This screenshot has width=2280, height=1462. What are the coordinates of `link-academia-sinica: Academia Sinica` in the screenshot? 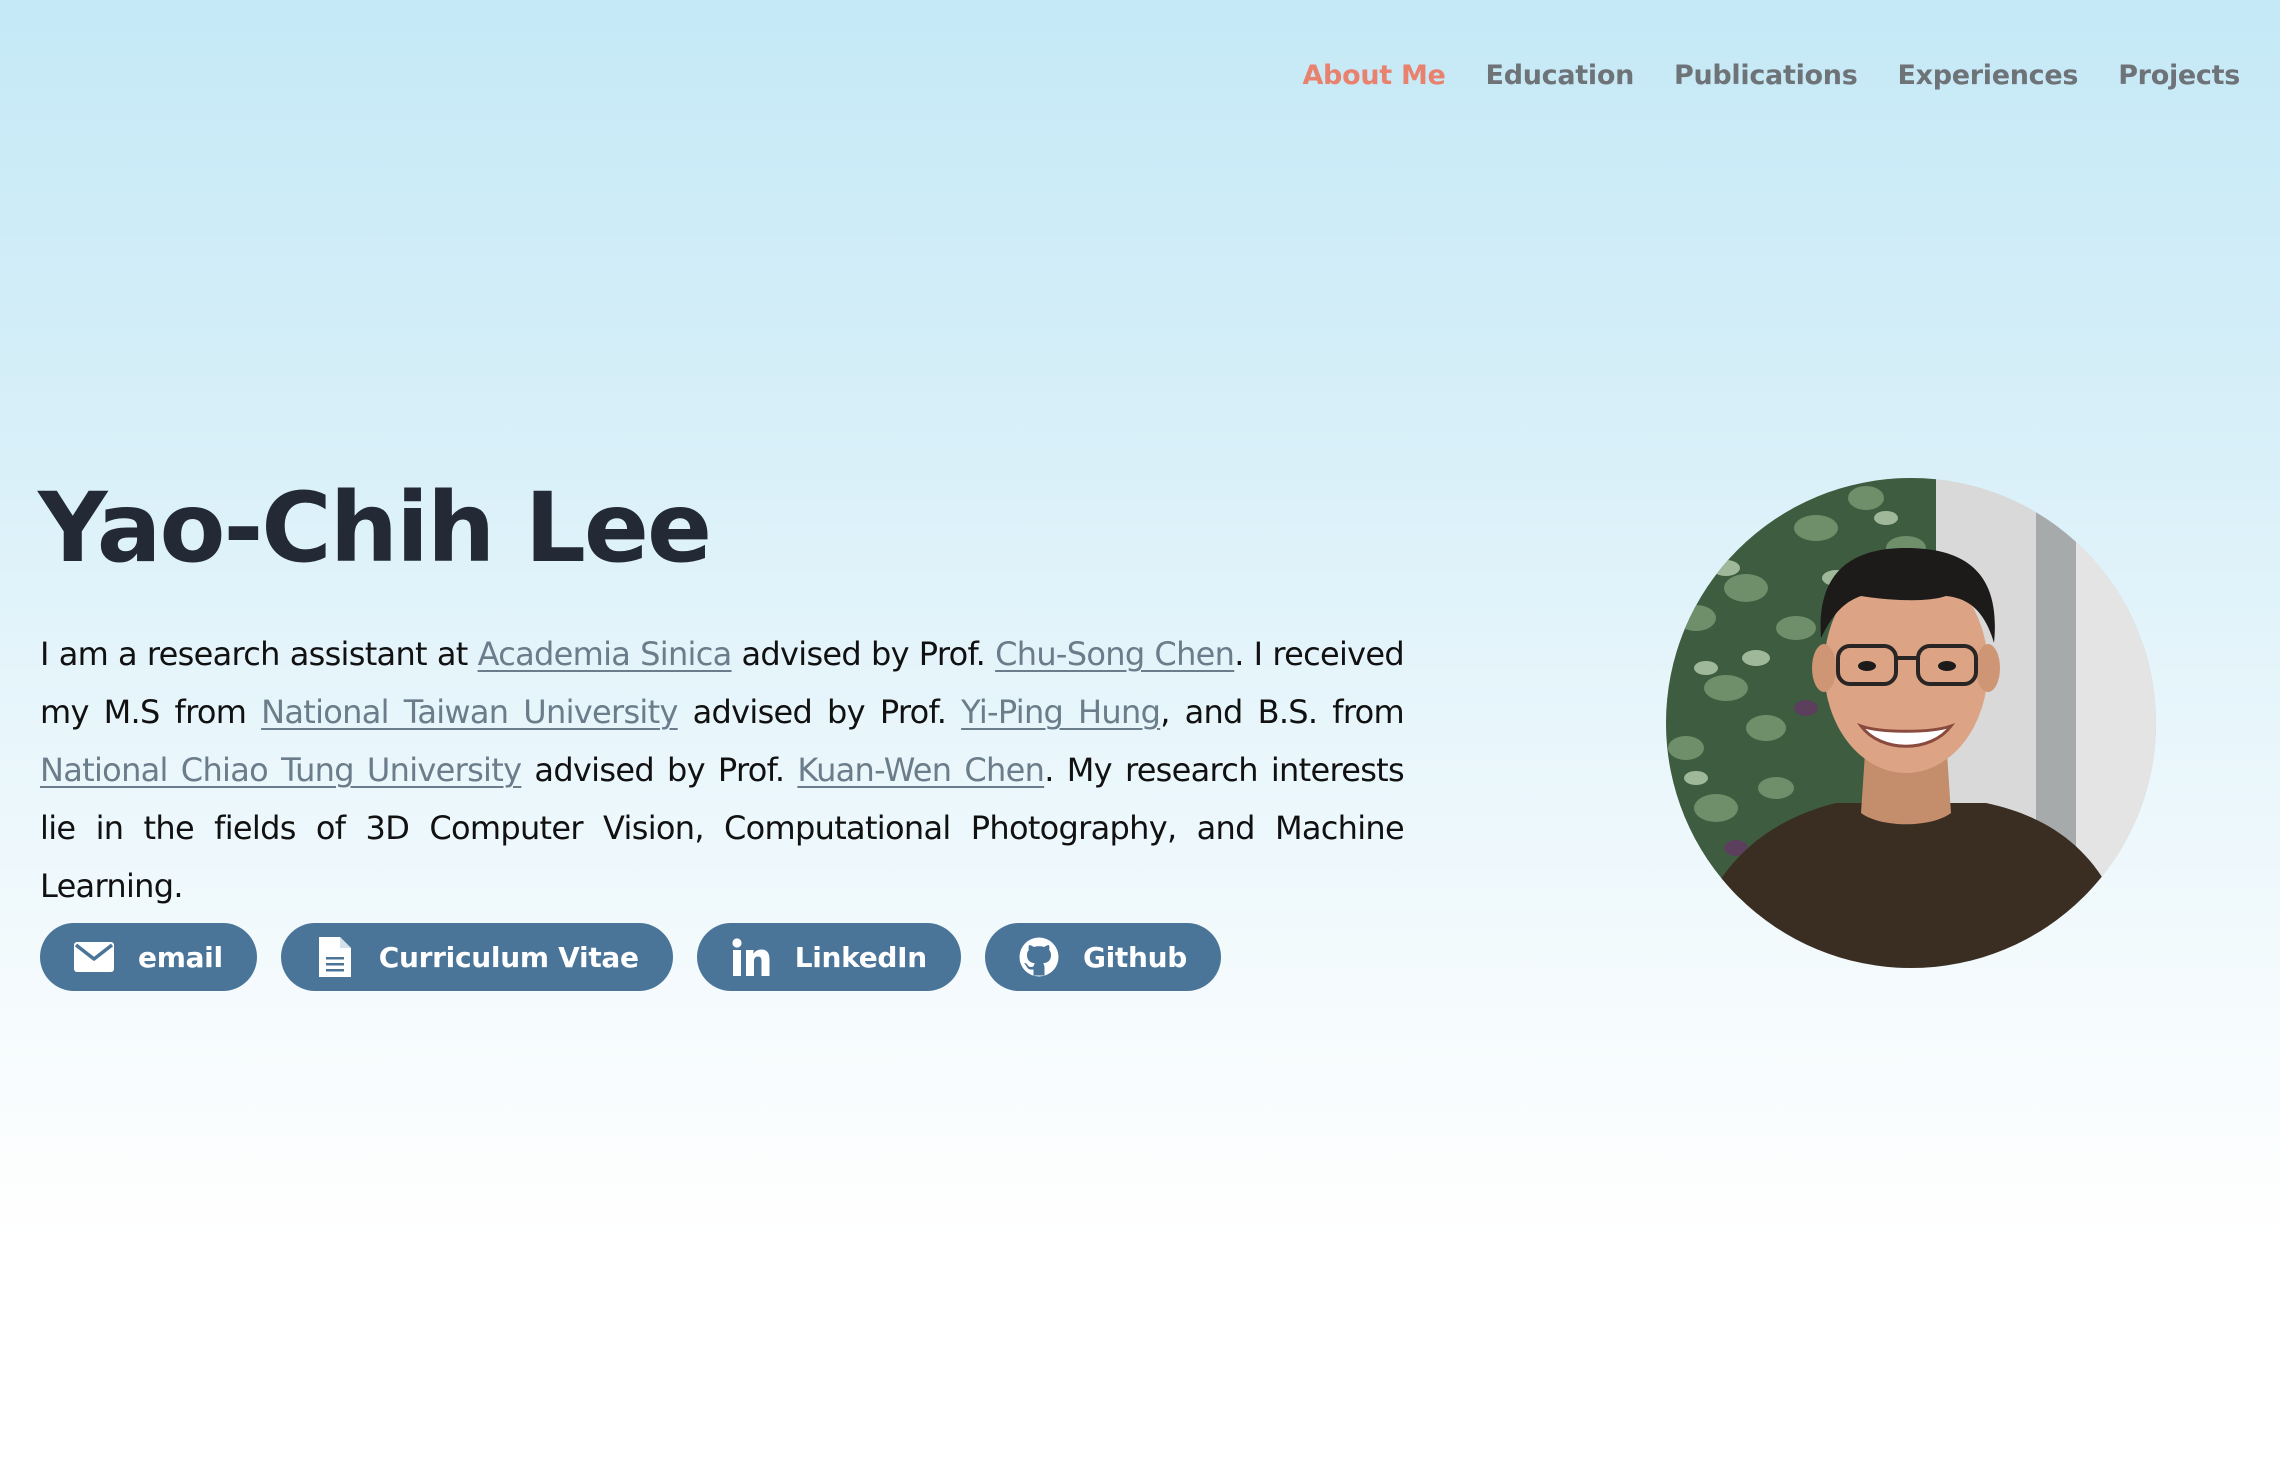 It's located at (605, 654).